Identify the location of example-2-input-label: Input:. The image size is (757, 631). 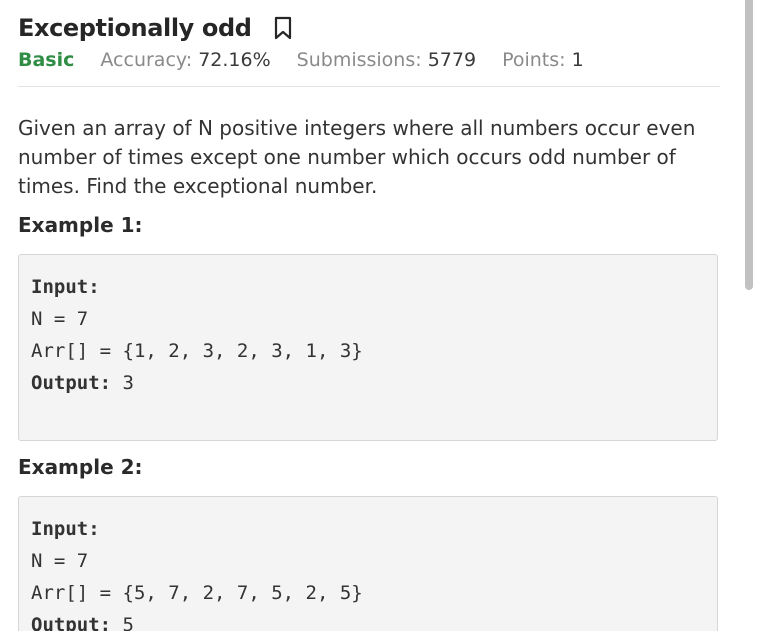
(65, 529).